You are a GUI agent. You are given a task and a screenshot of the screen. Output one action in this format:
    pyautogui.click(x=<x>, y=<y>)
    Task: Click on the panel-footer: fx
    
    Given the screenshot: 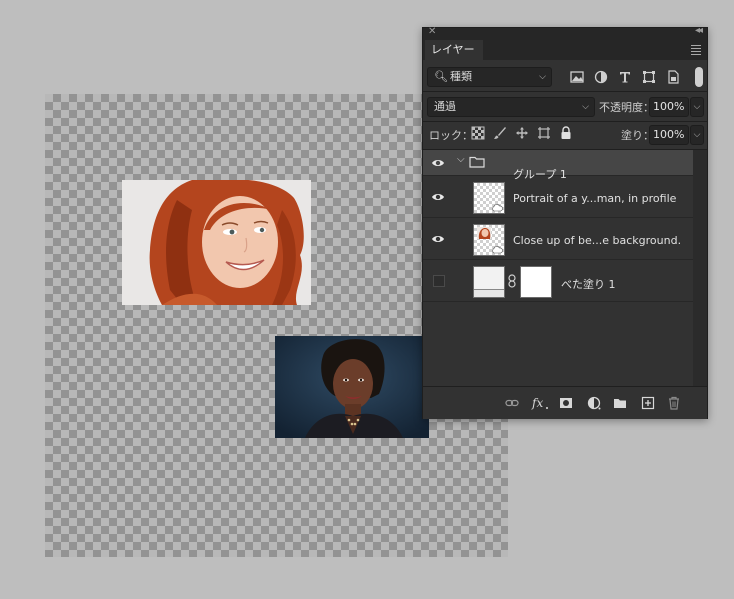 What is the action you would take?
    pyautogui.click(x=565, y=402)
    